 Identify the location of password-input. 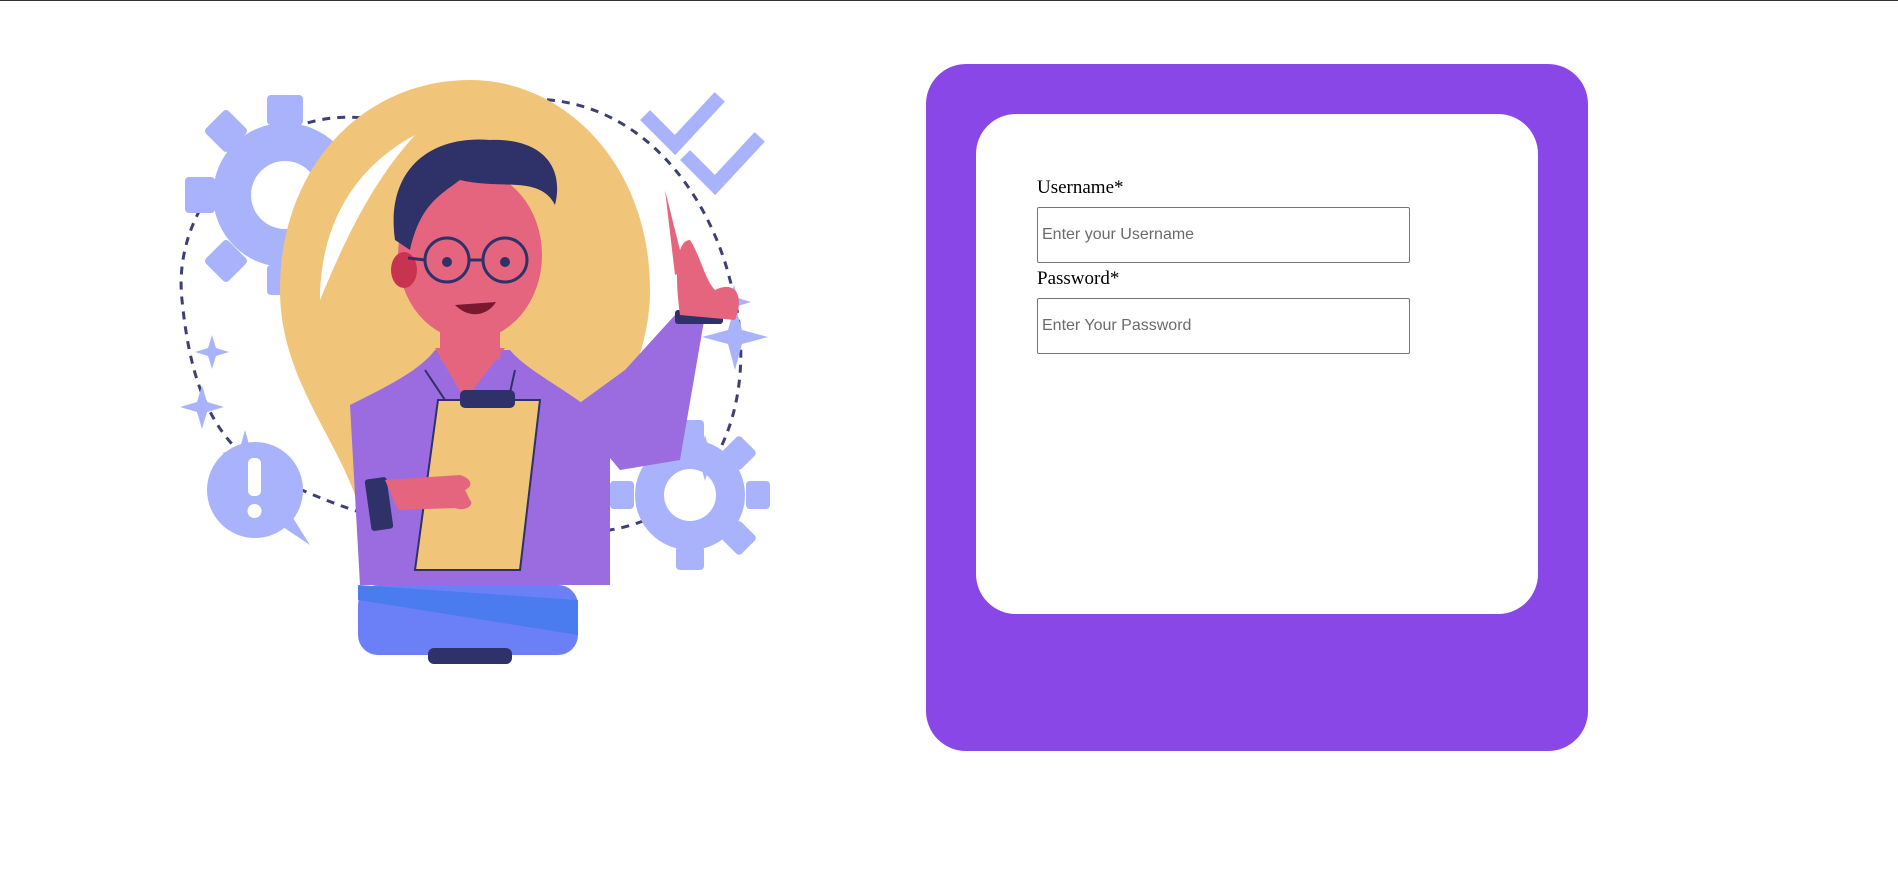
(1223, 326).